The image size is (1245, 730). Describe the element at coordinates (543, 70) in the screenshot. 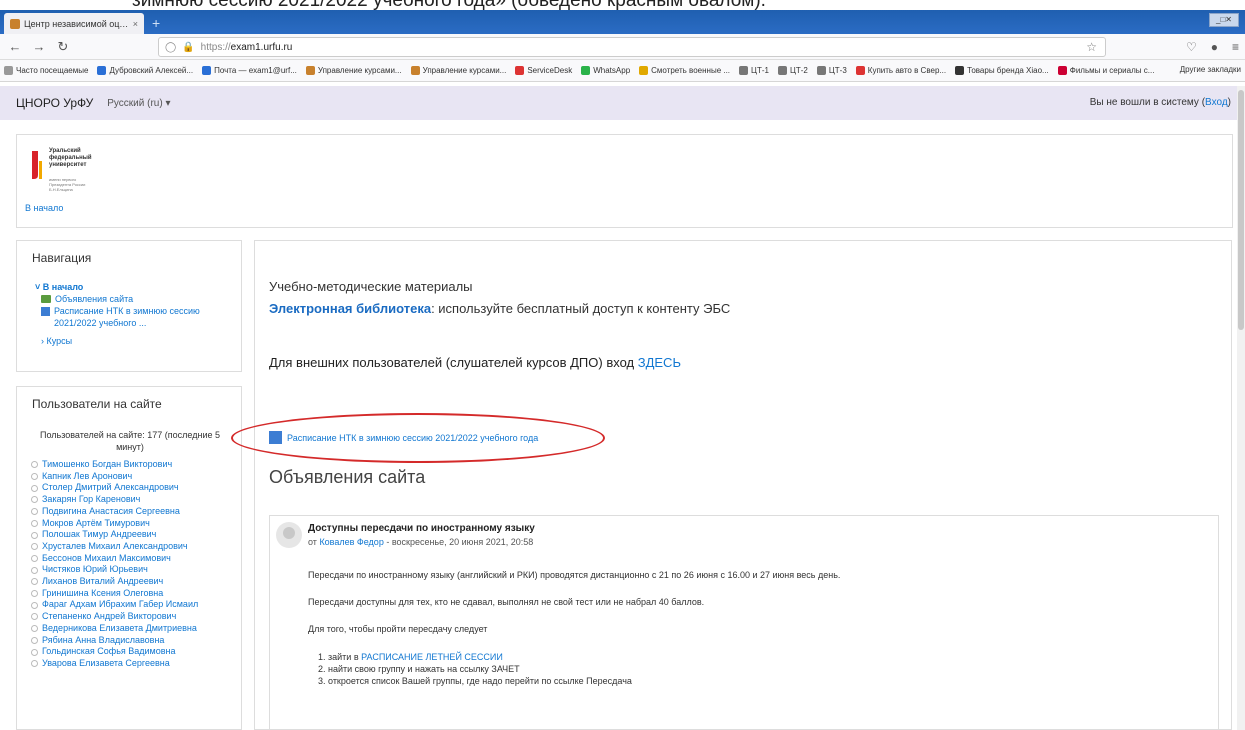

I see `bookmark-item: ServiceDesk` at that location.